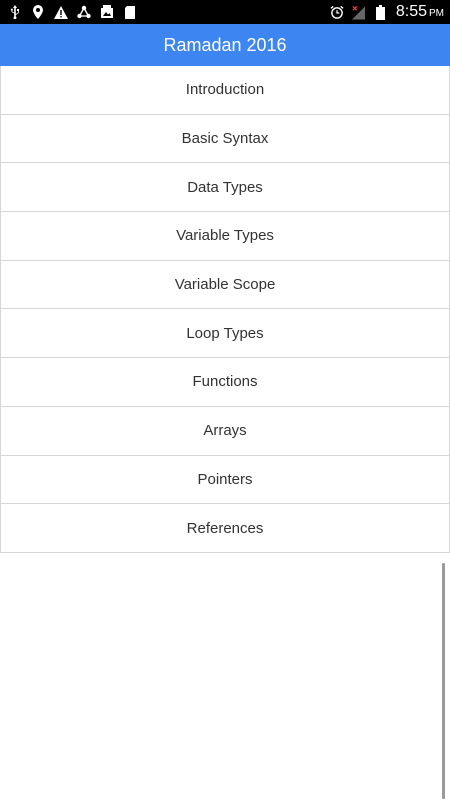 Image resolution: width=450 pixels, height=800 pixels. I want to click on list-item-loop-types: Loop Types, so click(225, 334).